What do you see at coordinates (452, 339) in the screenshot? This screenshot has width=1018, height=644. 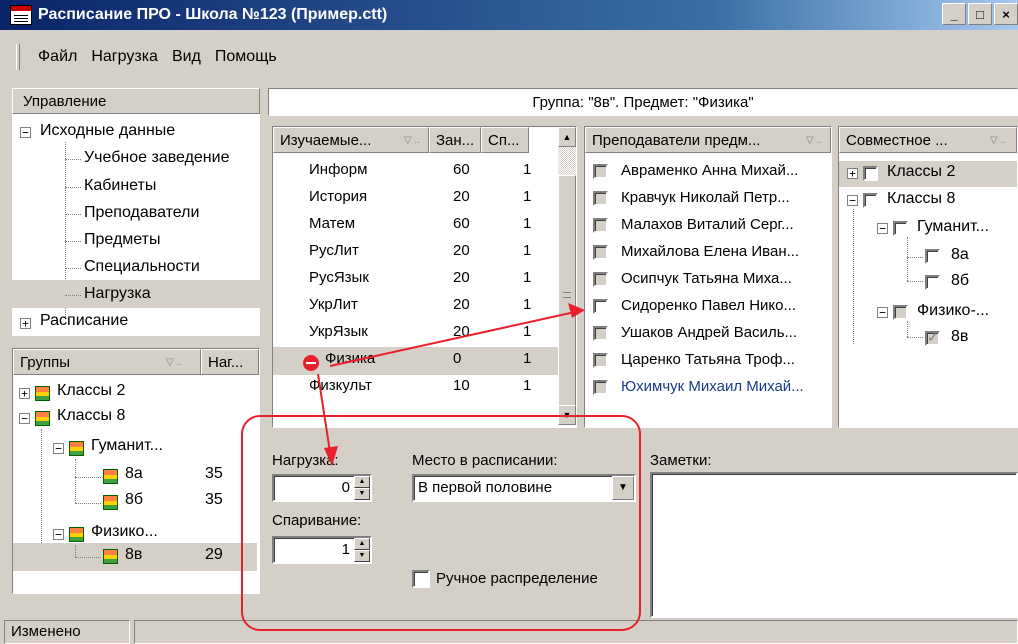 I see `annotation-arrow-to-teacher` at bounding box center [452, 339].